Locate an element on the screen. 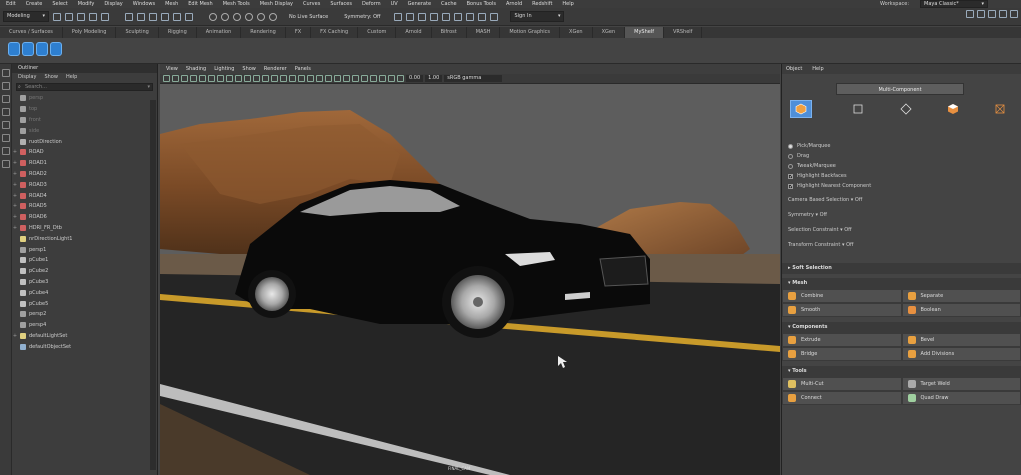  shadows-icon is located at coordinates (328, 78).